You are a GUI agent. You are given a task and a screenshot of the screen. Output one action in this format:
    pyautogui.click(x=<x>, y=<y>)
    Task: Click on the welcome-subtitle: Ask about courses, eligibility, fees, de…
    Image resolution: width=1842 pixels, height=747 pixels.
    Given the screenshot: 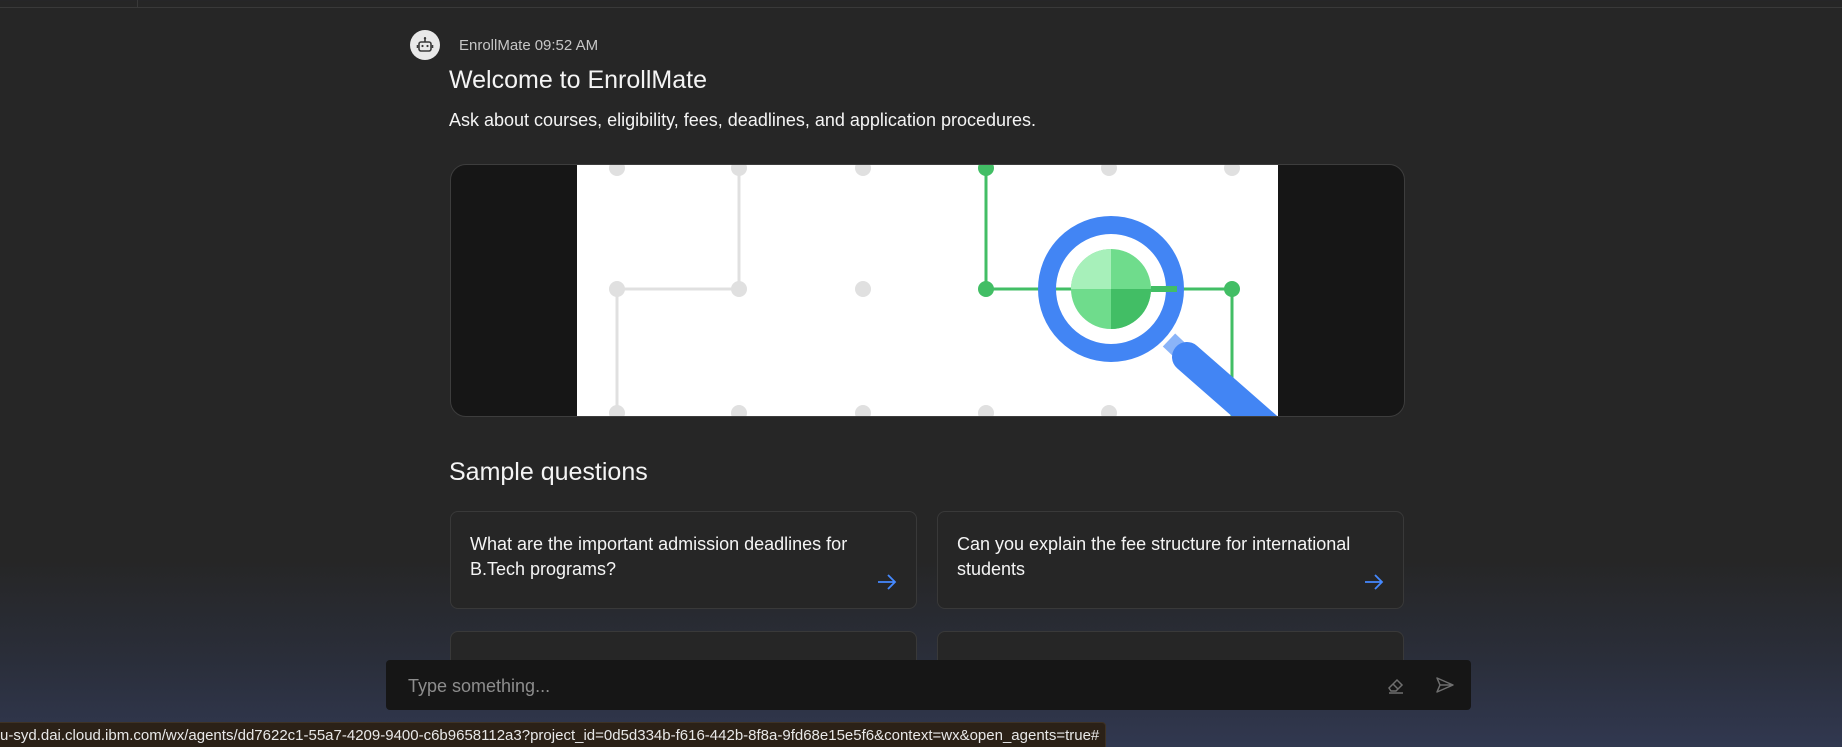 What is the action you would take?
    pyautogui.click(x=743, y=120)
    